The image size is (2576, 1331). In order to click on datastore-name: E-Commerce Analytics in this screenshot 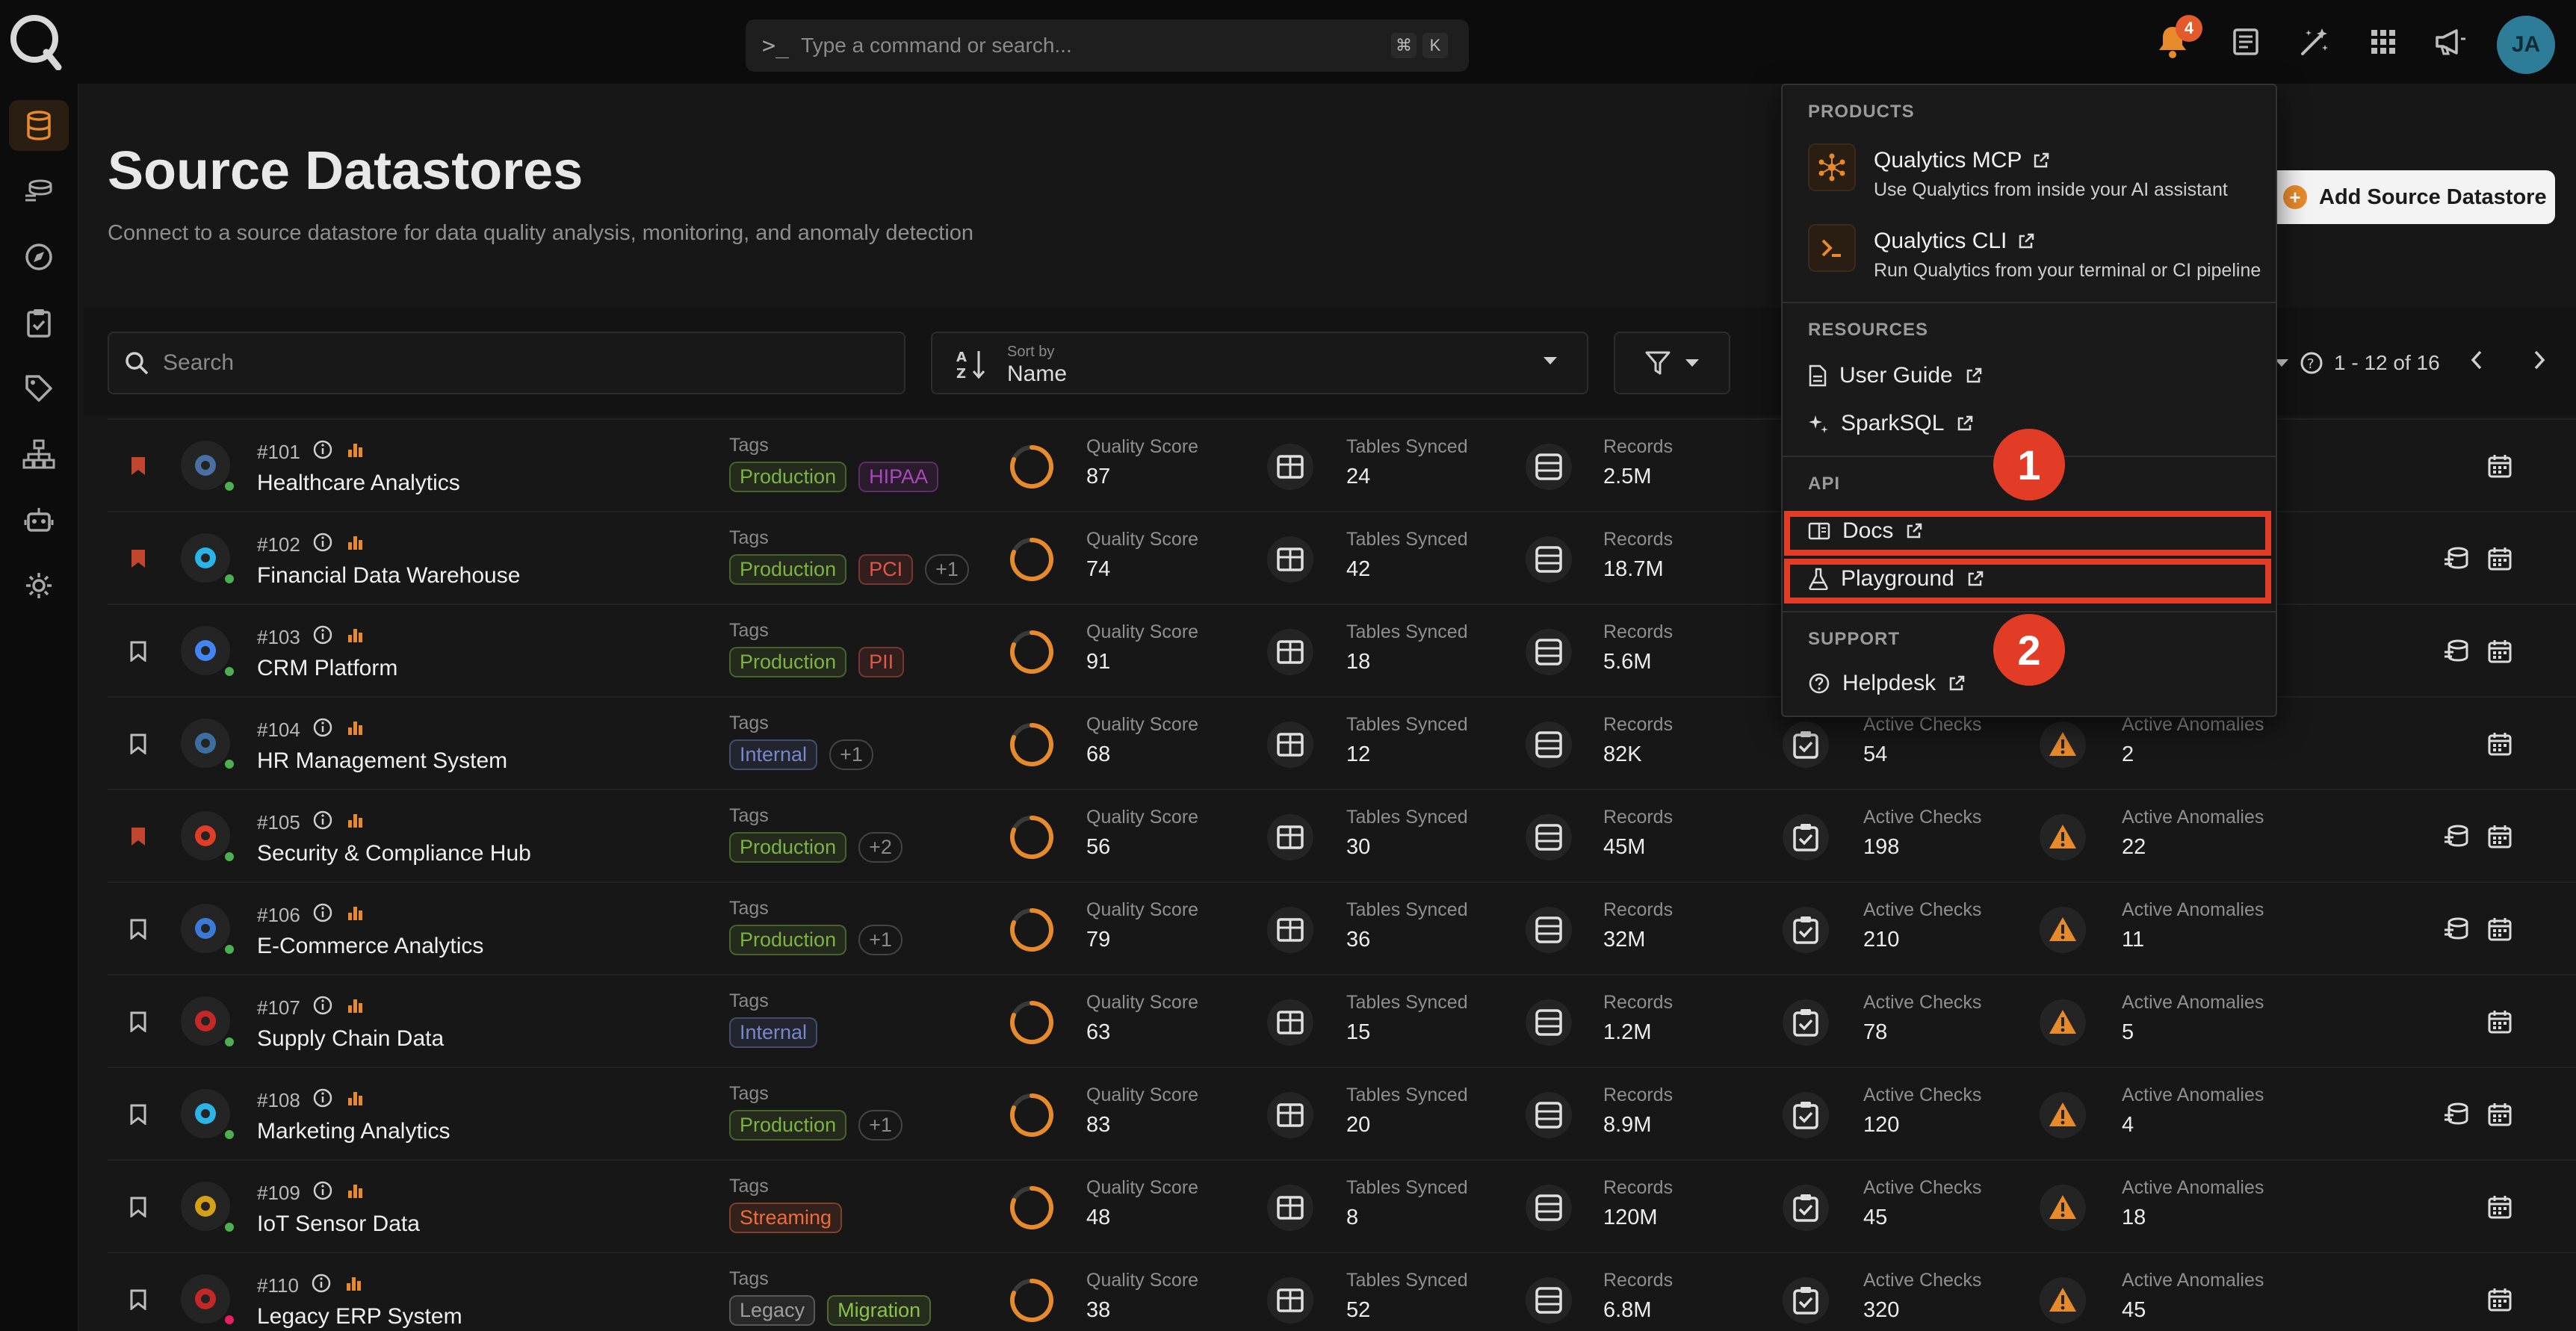, I will do `click(370, 946)`.